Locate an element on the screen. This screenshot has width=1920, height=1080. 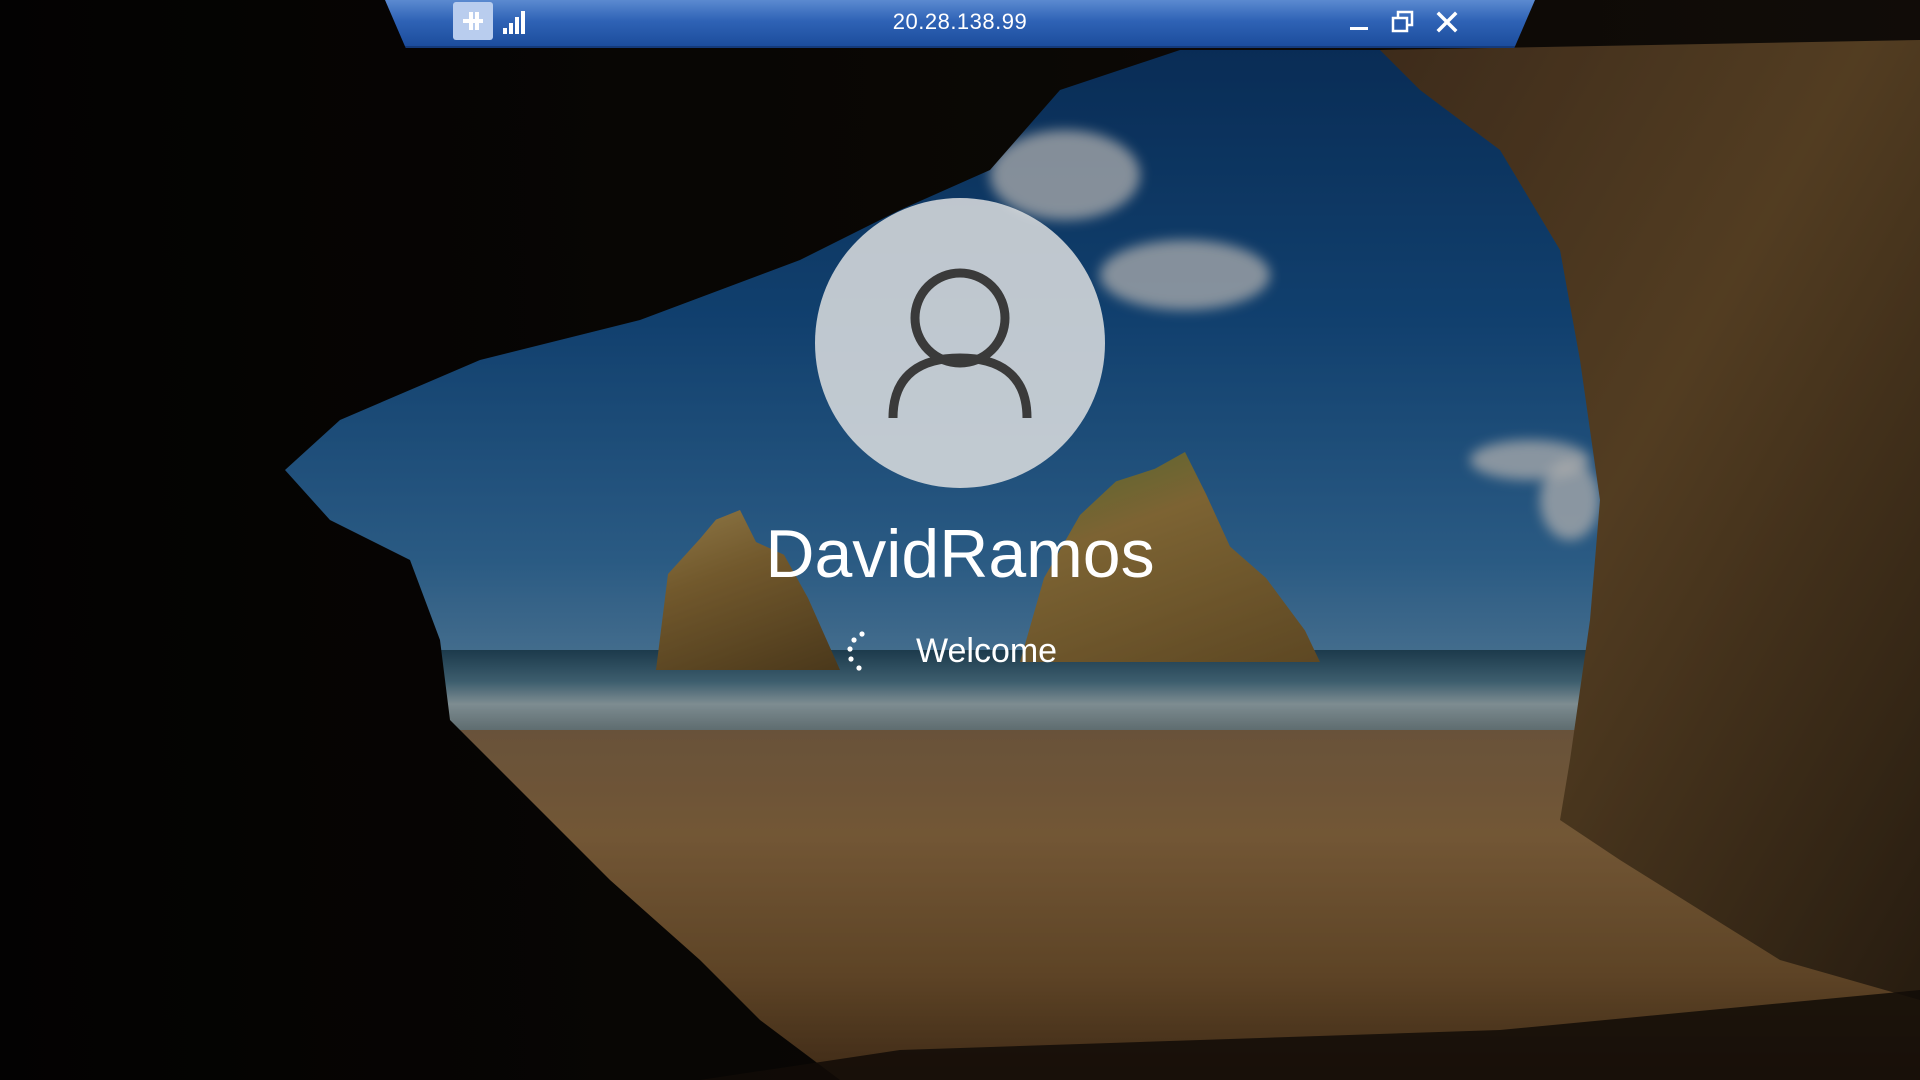
restore-icon is located at coordinates (1402, 21).